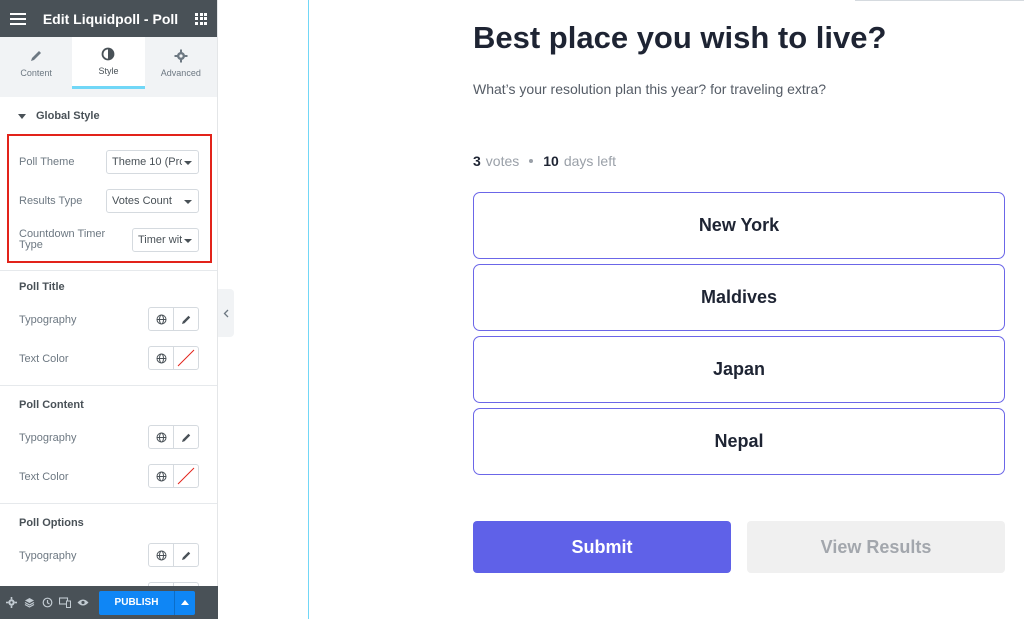 This screenshot has height=619, width=1024. Describe the element at coordinates (48, 556) in the screenshot. I see `poll-options-typography-label: Typography` at that location.